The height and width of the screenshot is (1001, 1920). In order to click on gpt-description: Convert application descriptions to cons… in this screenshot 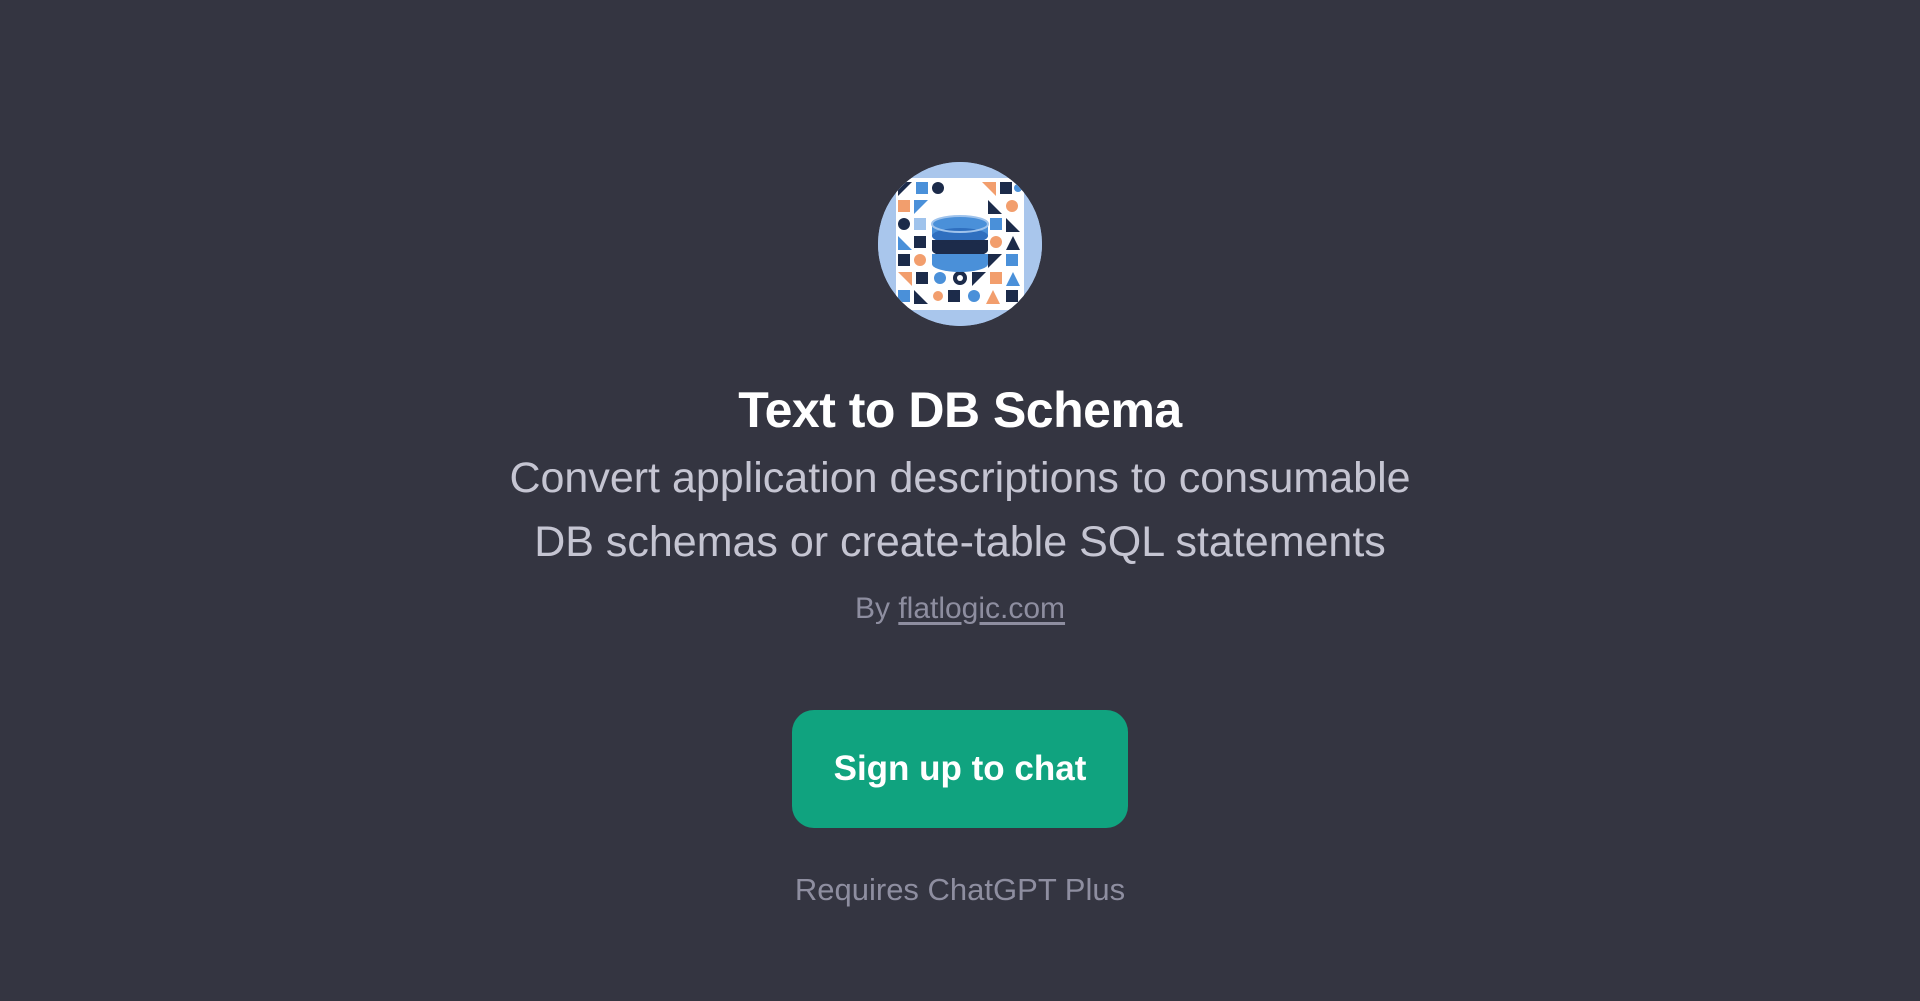, I will do `click(960, 510)`.